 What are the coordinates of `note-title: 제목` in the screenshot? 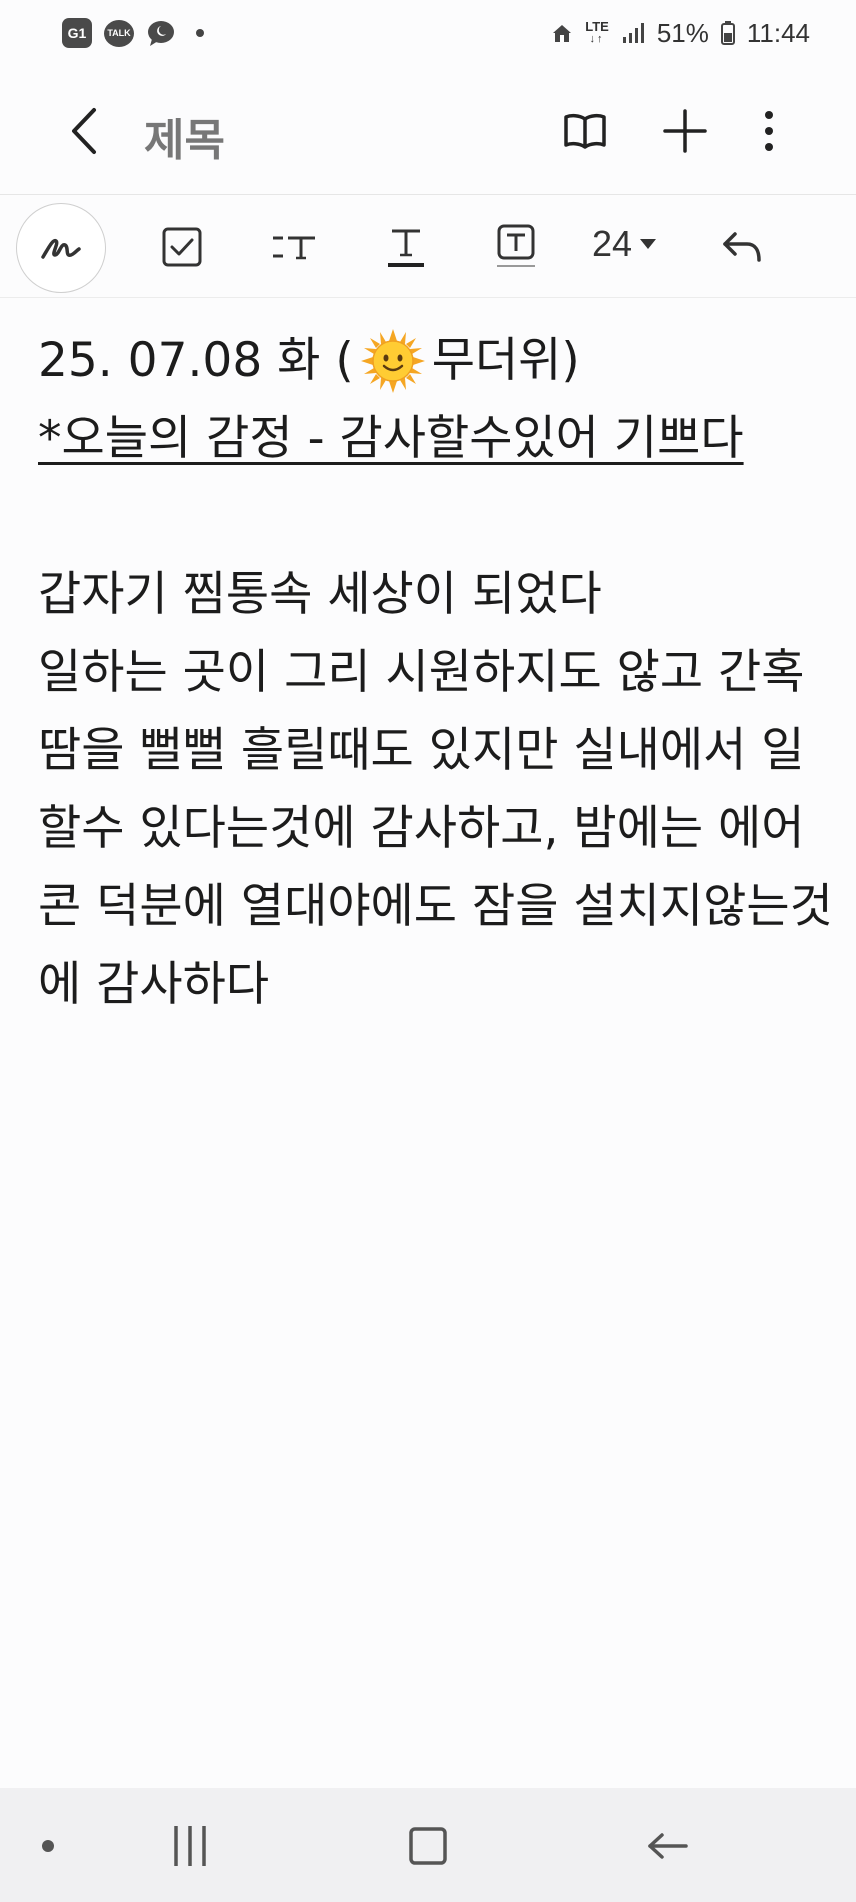 It's located at (184, 136).